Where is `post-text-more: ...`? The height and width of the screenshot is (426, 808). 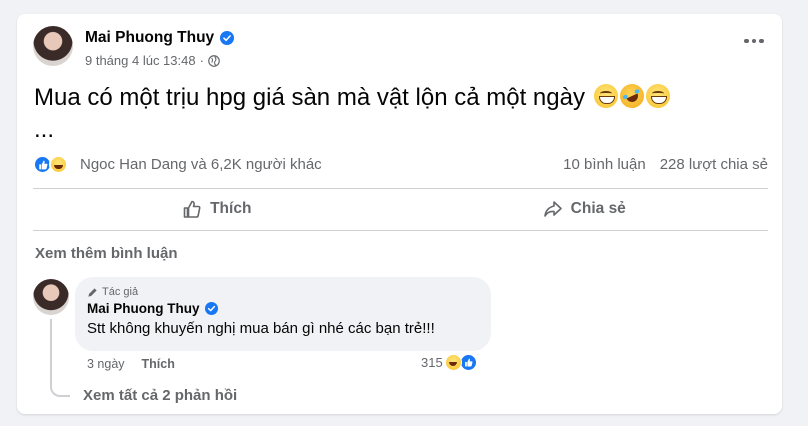
post-text-more: ... is located at coordinates (44, 129).